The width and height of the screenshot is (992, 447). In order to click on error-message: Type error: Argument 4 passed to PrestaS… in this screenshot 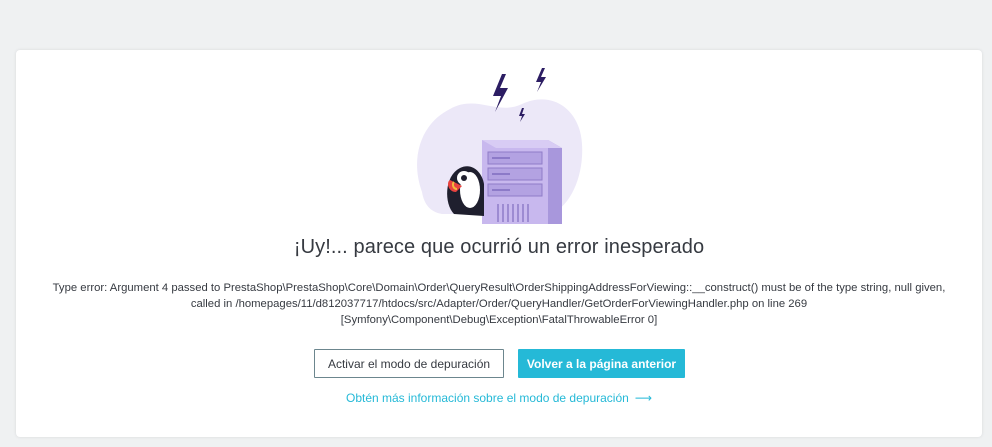, I will do `click(499, 304)`.